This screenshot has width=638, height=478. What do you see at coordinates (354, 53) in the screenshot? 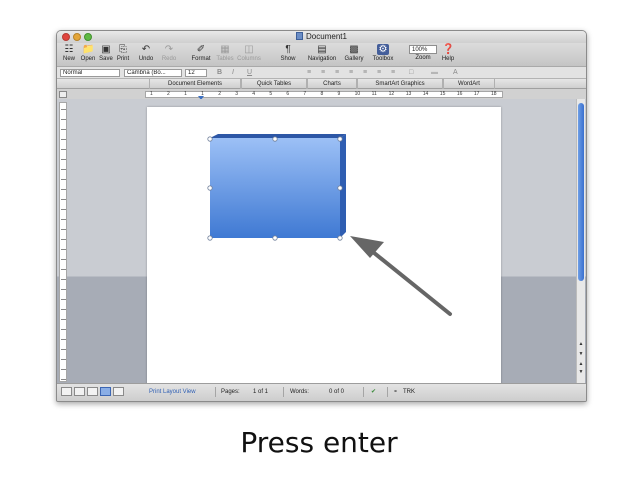
I see `gallery-button: ▩ Gallery` at bounding box center [354, 53].